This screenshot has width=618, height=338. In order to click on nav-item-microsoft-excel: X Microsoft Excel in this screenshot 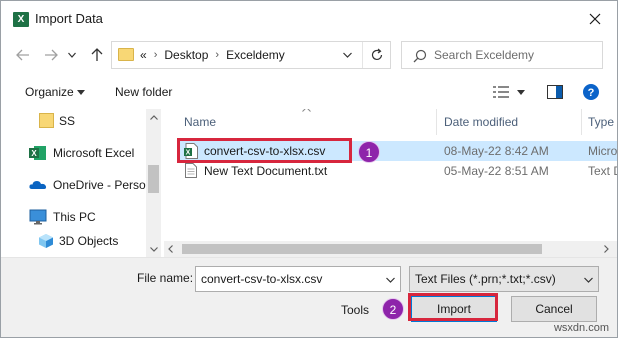, I will do `click(74, 153)`.